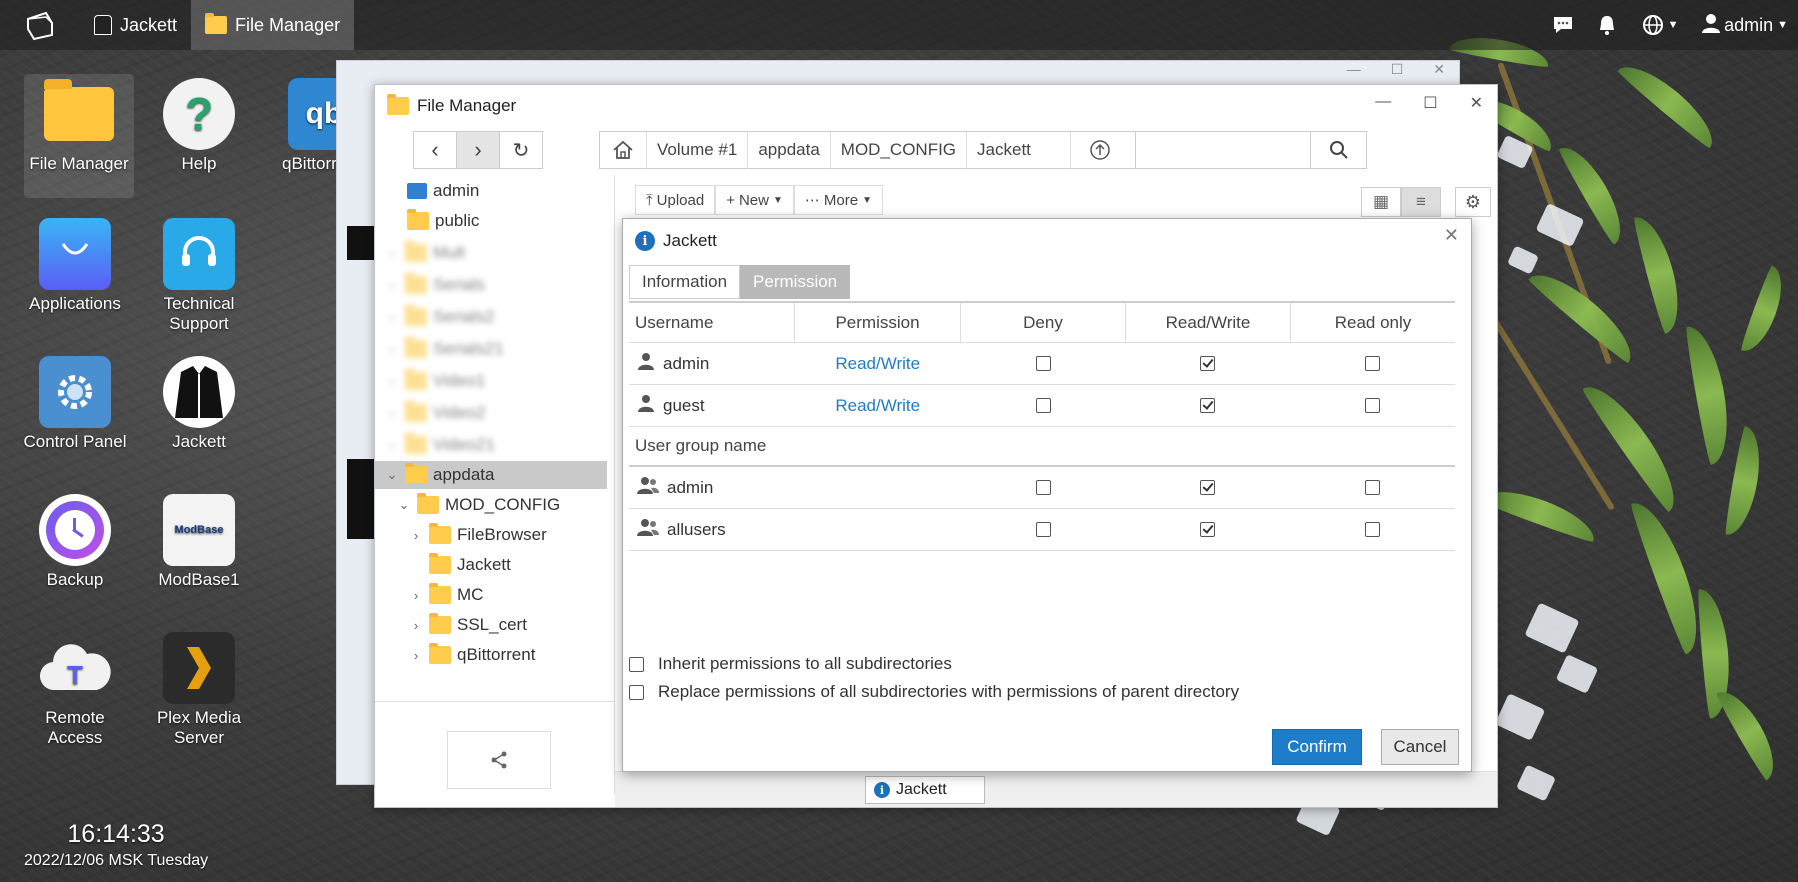 The width and height of the screenshot is (1798, 882). What do you see at coordinates (199, 404) in the screenshot?
I see `desktop-icon-jackett: Jackett` at bounding box center [199, 404].